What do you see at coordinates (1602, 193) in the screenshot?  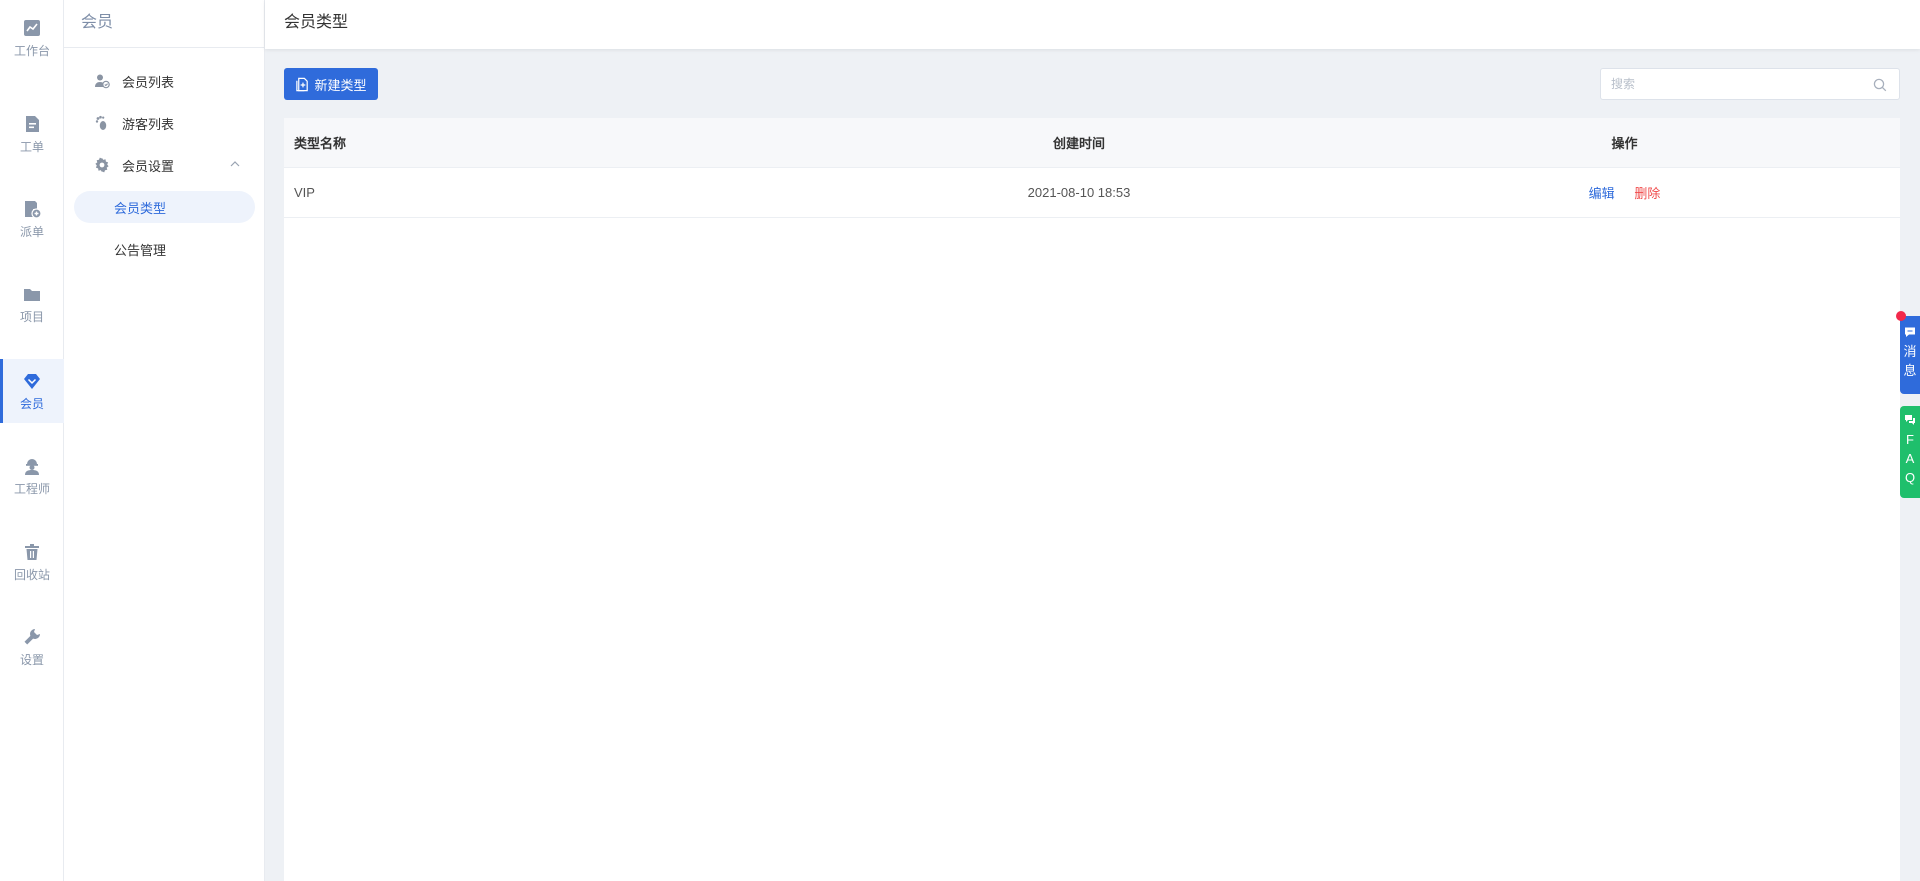 I see `edit-link: 编辑` at bounding box center [1602, 193].